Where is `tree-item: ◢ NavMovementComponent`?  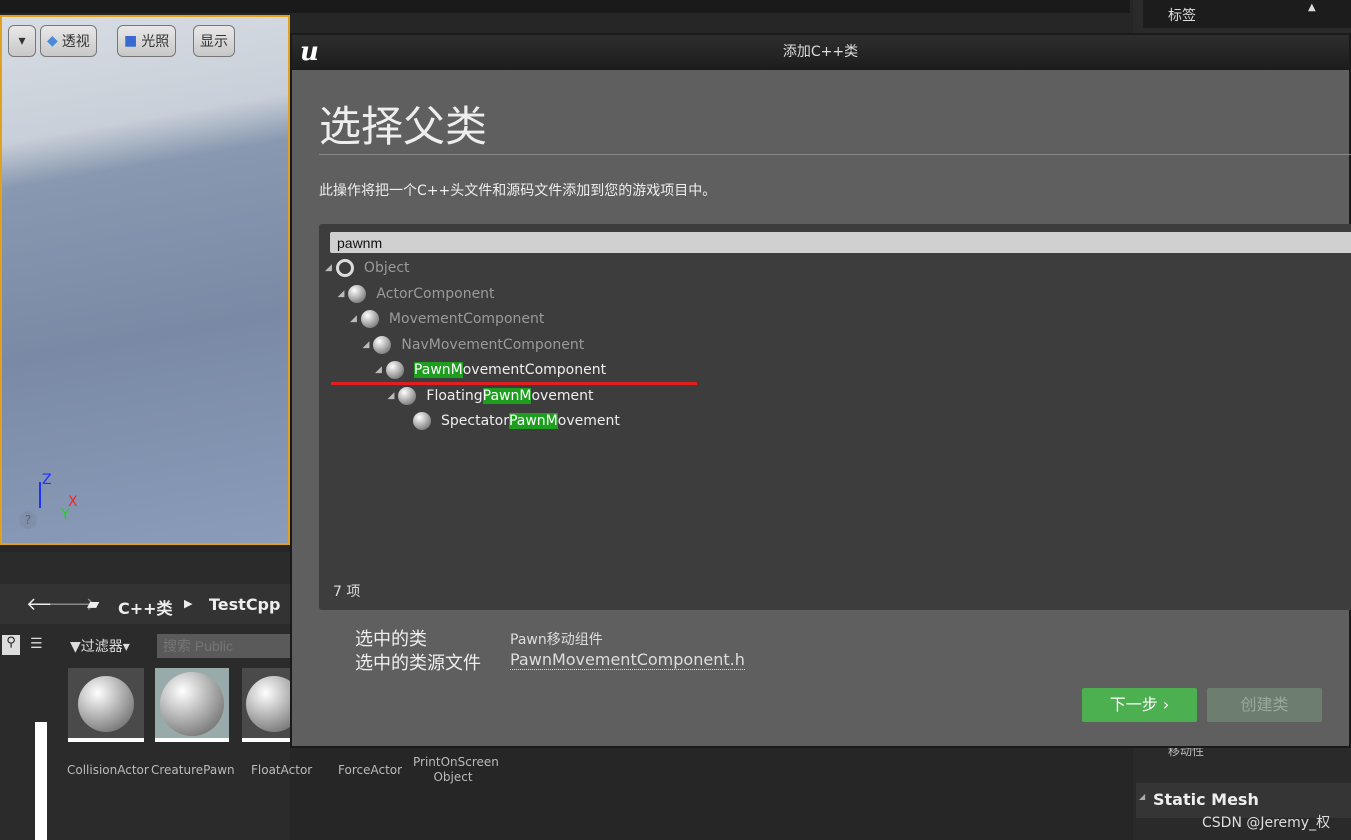
tree-item: ◢ NavMovementComponent is located at coordinates (473, 345).